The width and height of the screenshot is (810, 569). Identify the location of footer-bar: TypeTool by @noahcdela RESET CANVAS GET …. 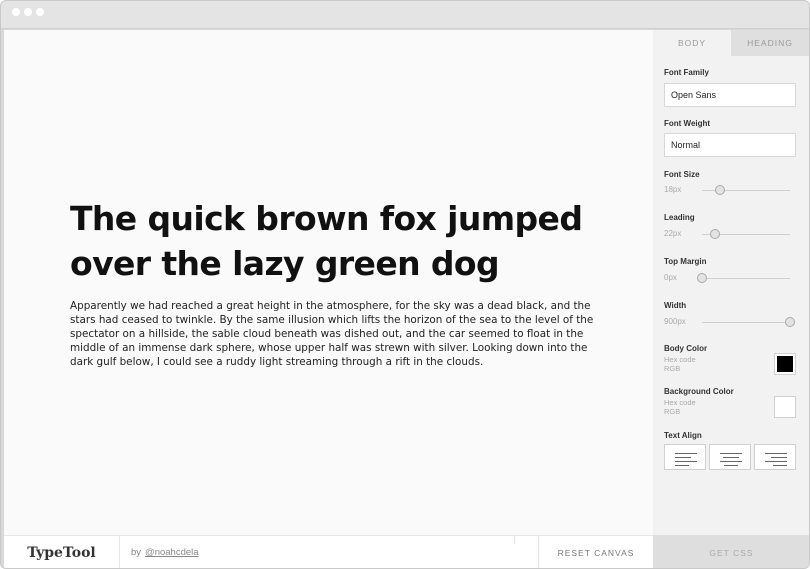
(406, 551).